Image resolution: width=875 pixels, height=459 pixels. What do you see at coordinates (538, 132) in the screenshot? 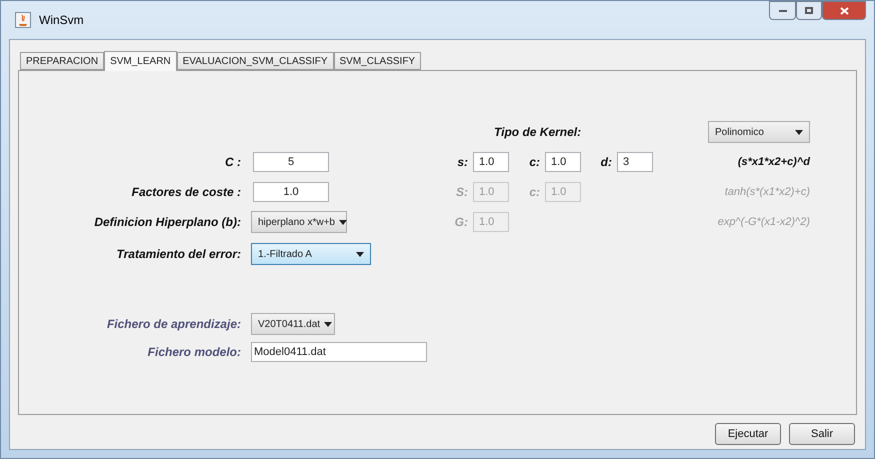
I see `field-label: Tipo de Kernel:` at bounding box center [538, 132].